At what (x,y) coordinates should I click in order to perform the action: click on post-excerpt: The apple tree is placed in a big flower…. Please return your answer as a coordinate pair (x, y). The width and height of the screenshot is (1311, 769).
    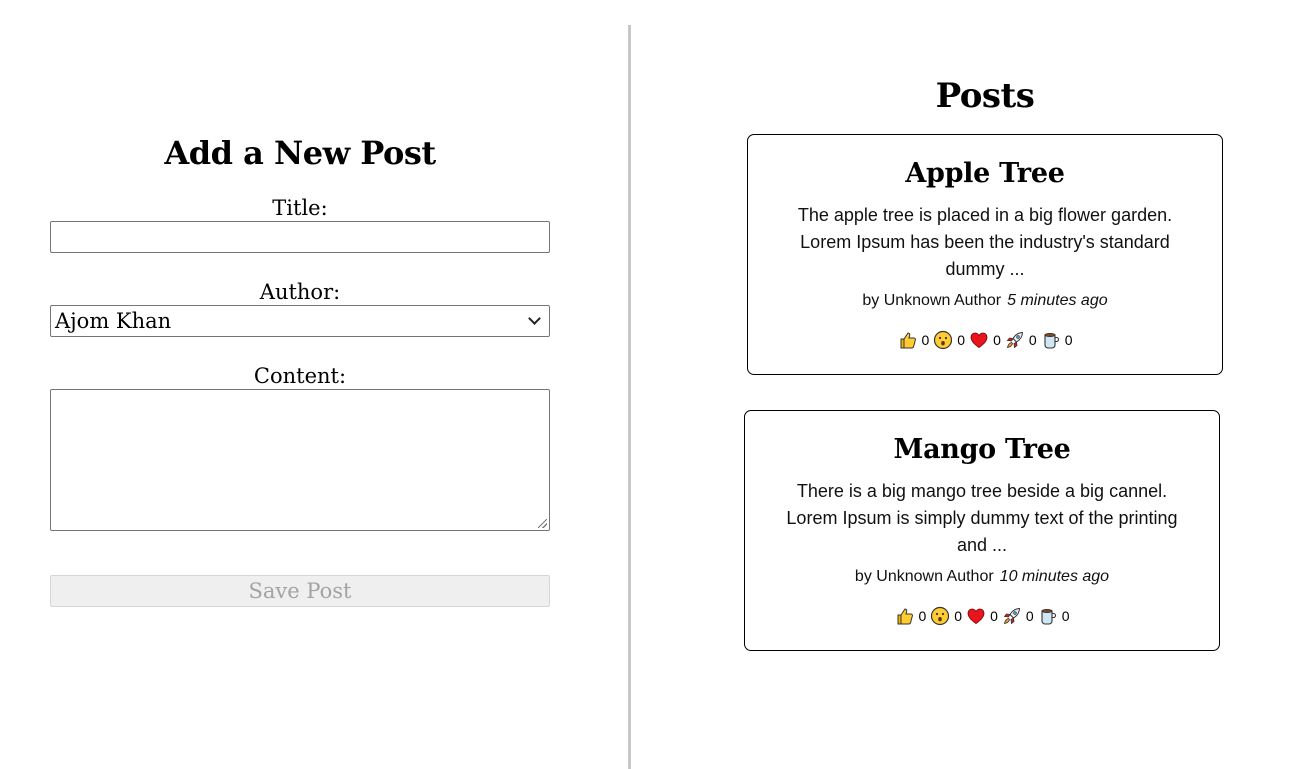
    Looking at the image, I should click on (985, 242).